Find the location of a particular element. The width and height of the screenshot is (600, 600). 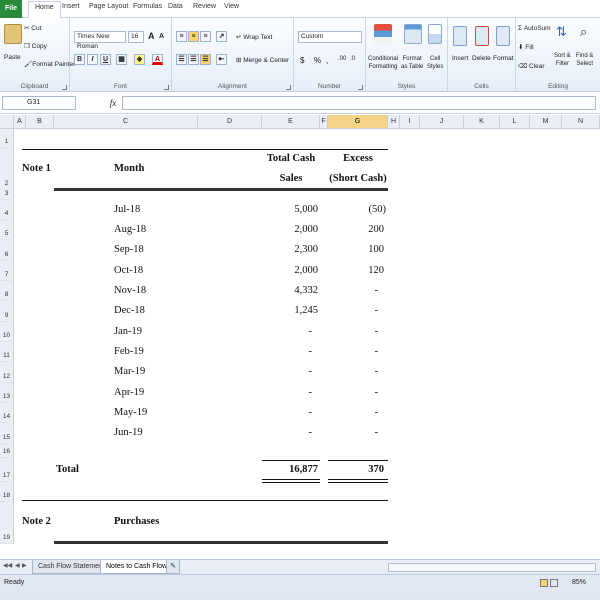

find-select-icon: ⌕ is located at coordinates (583, 32).